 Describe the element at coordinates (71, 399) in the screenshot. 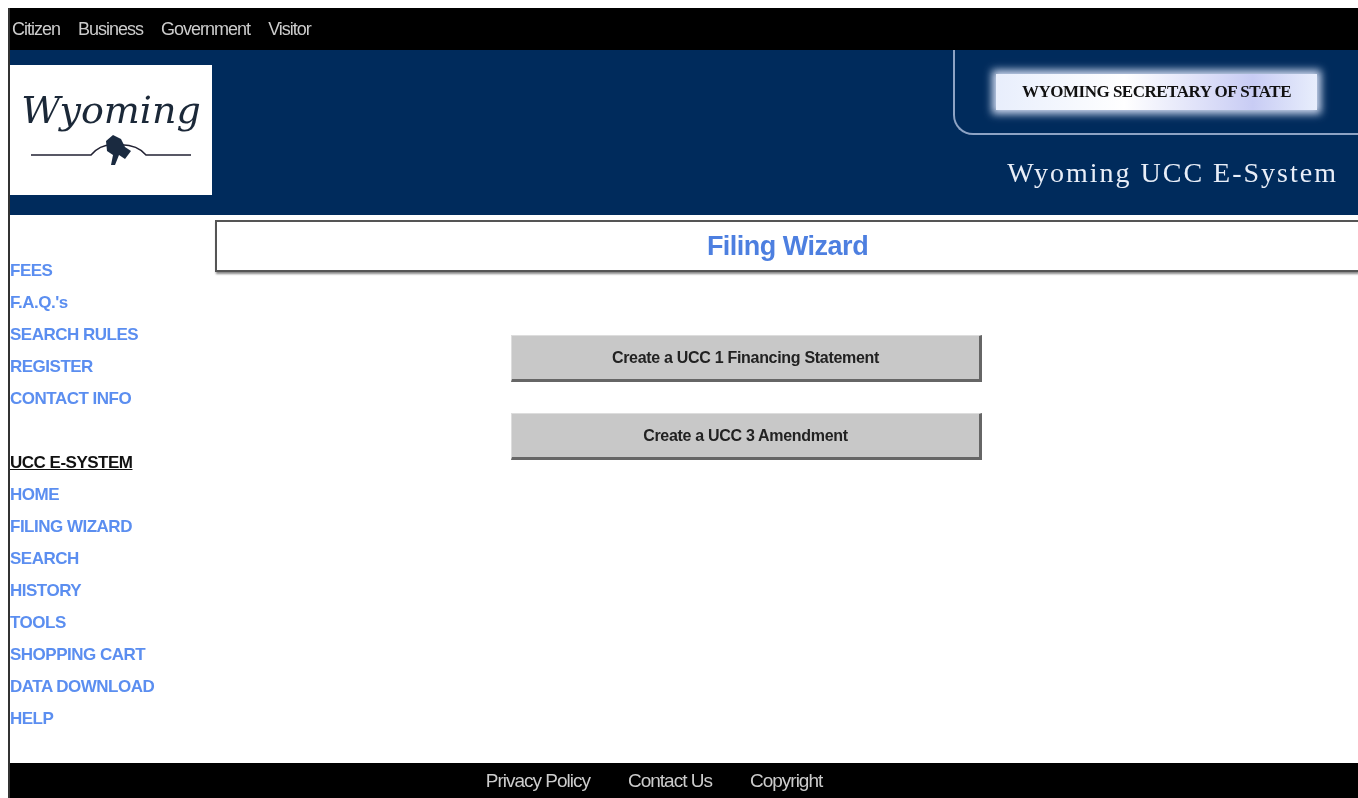

I see `sidebar-link: CONTACT INFO` at that location.